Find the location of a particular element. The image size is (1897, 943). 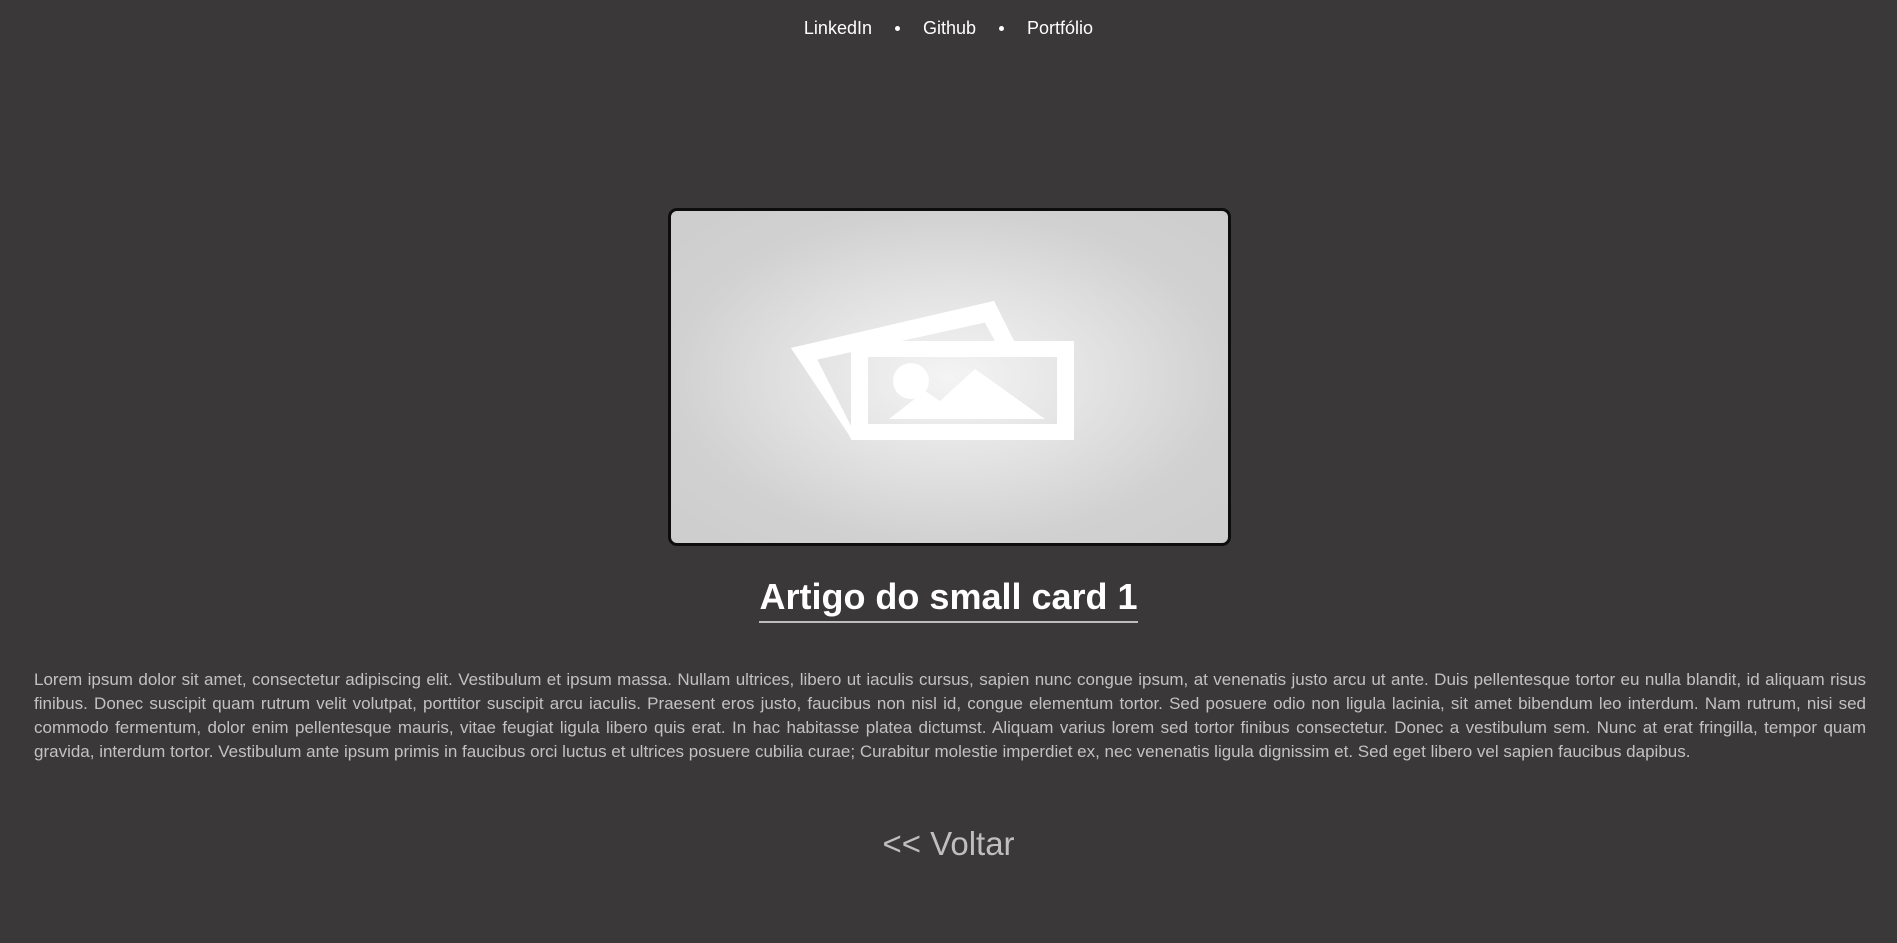

article-image is located at coordinates (949, 377).